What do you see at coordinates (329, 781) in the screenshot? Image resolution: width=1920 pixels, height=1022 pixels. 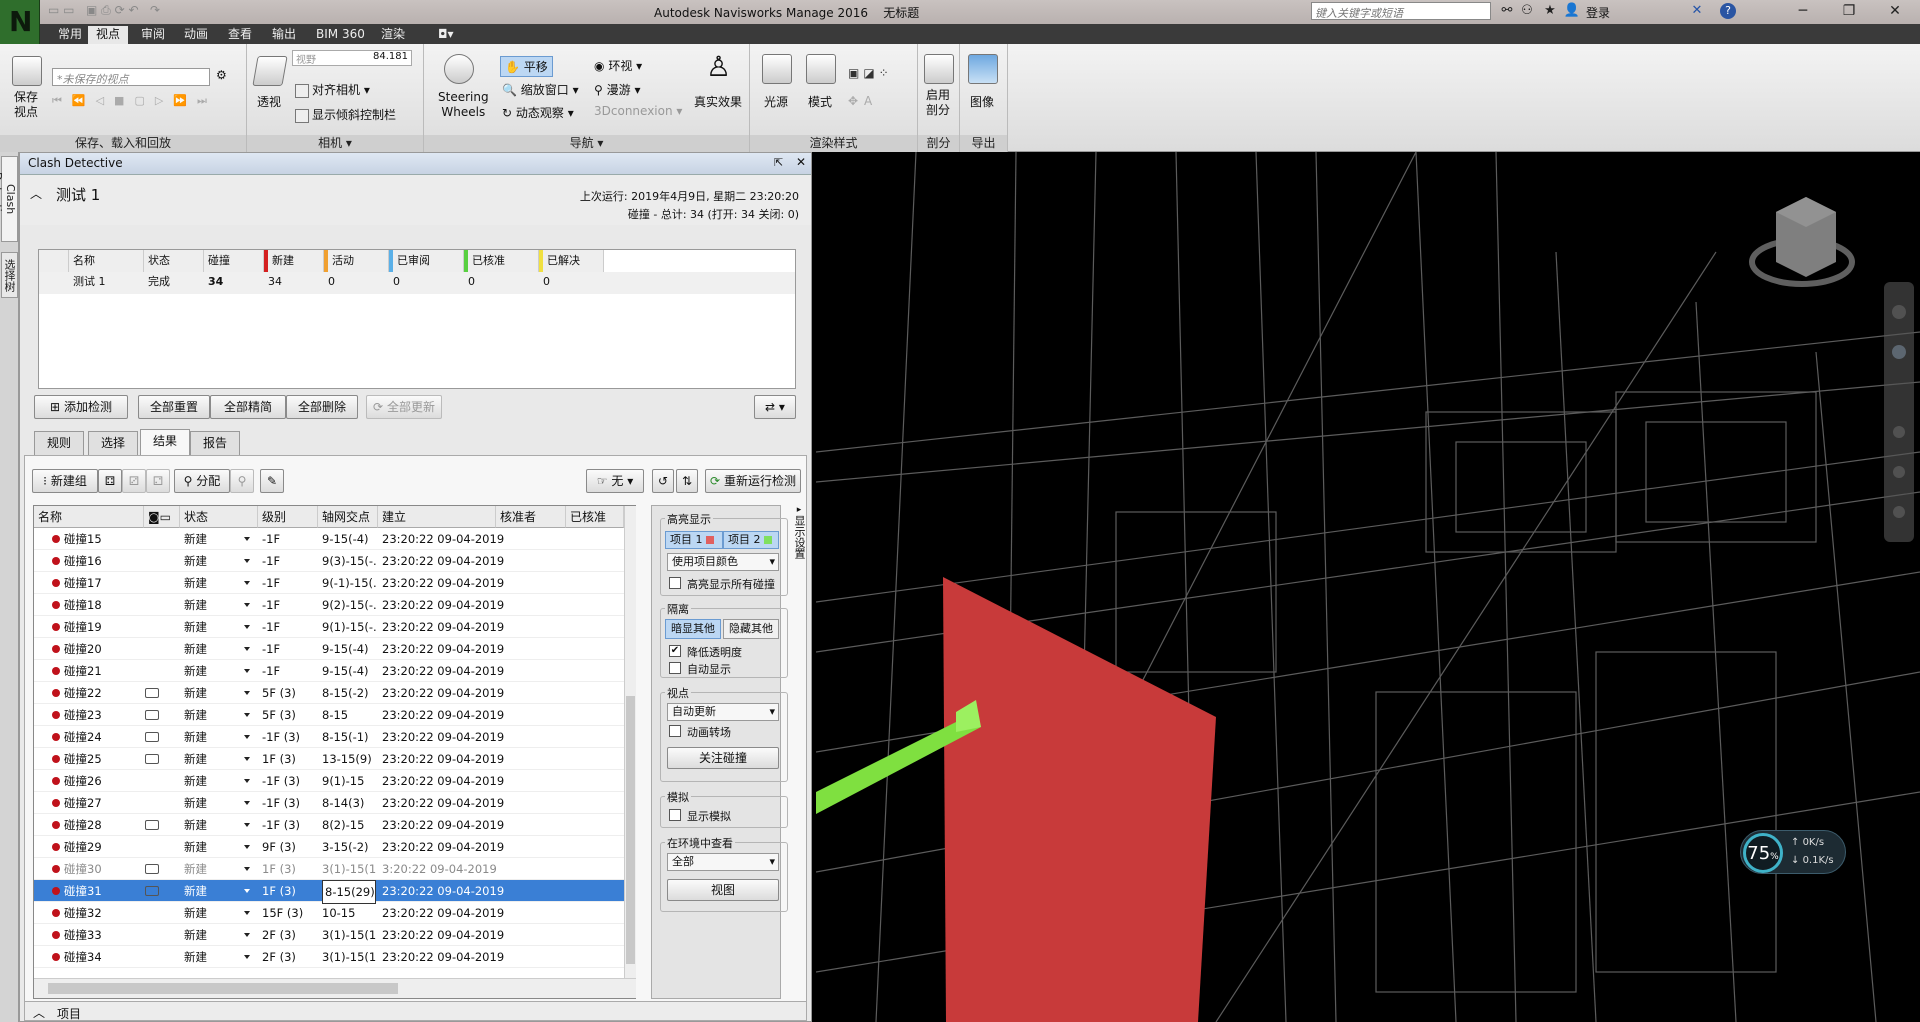 I see `table-row: 碰撞26 新建 -1F (3) 9(1)-15 23:20:22 09-04-2019` at bounding box center [329, 781].